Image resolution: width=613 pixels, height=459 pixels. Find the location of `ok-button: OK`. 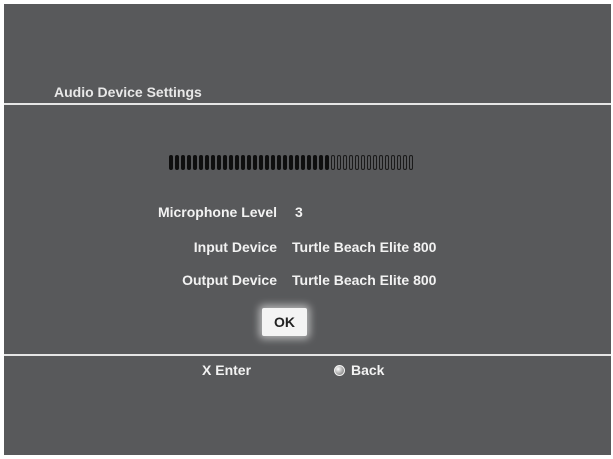

ok-button: OK is located at coordinates (284, 322).